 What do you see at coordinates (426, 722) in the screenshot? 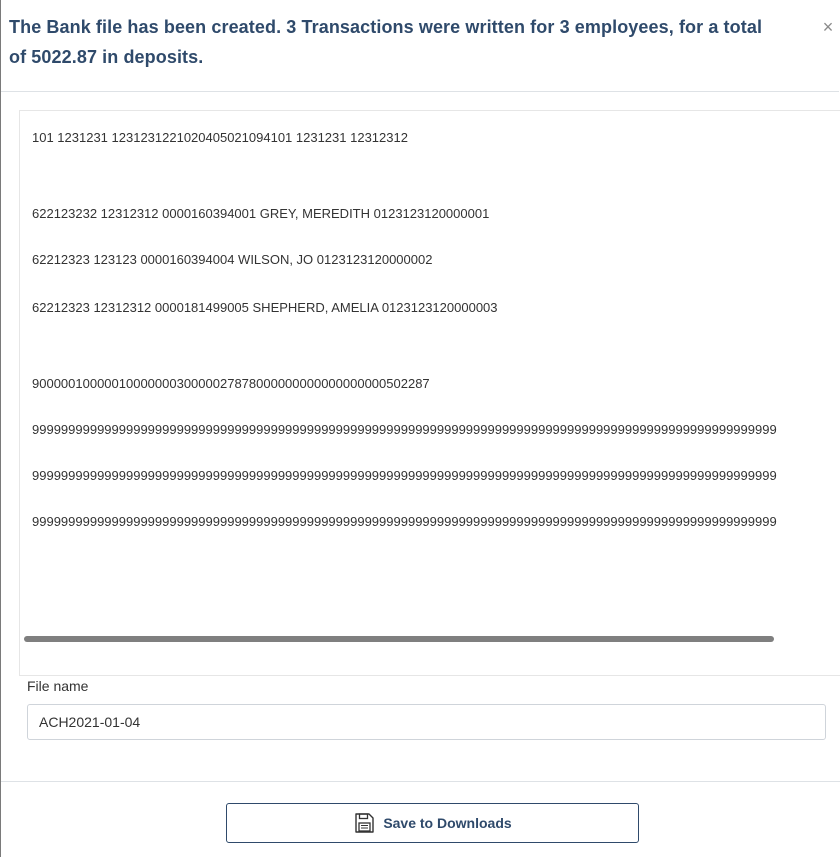
I see `file-name-input` at bounding box center [426, 722].